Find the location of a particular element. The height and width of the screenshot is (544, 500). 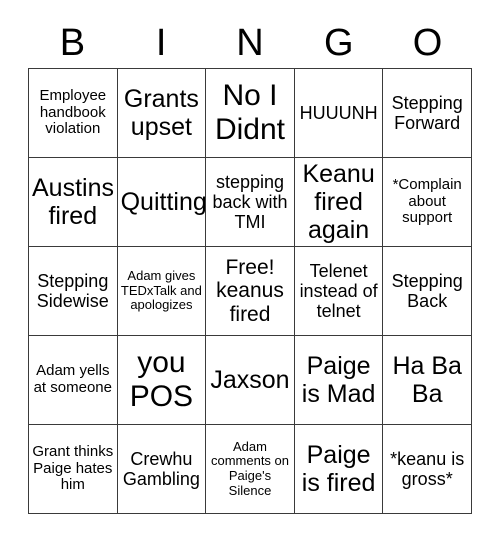

bingo-cell-label: Crewhu Gambling is located at coordinates (161, 468).